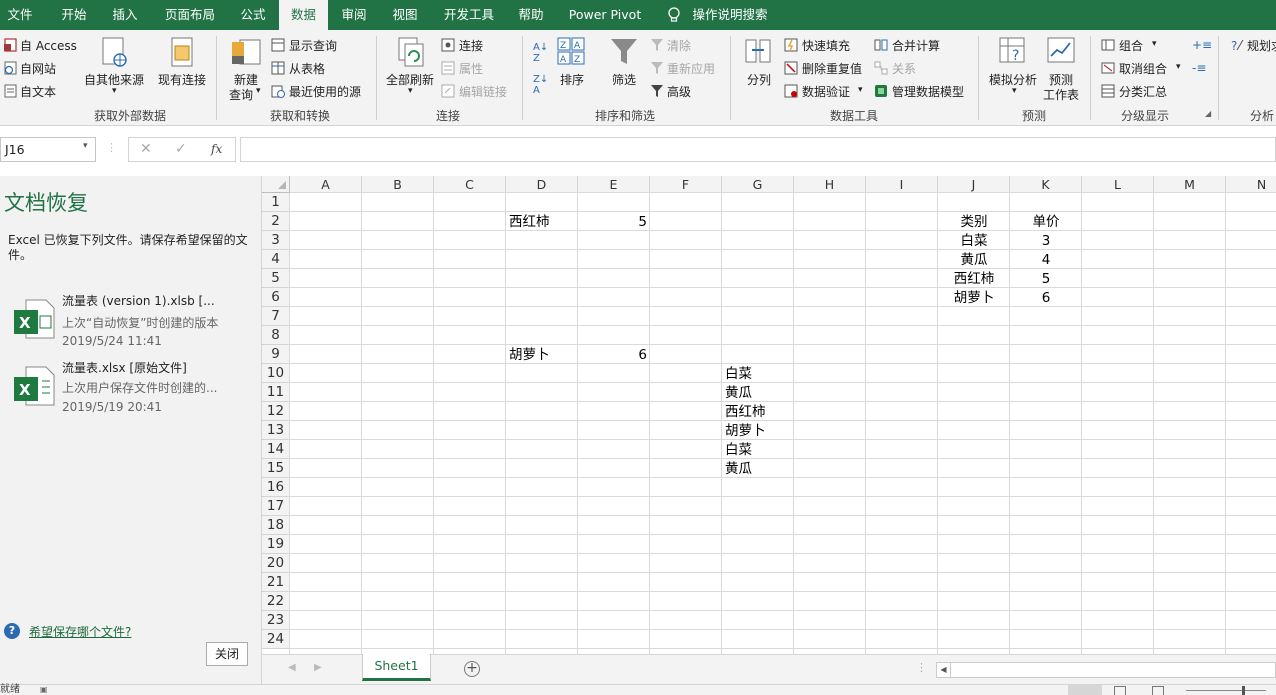 This screenshot has width=1276, height=695. What do you see at coordinates (1120, 690) in the screenshot?
I see `page-layout-view-icon` at bounding box center [1120, 690].